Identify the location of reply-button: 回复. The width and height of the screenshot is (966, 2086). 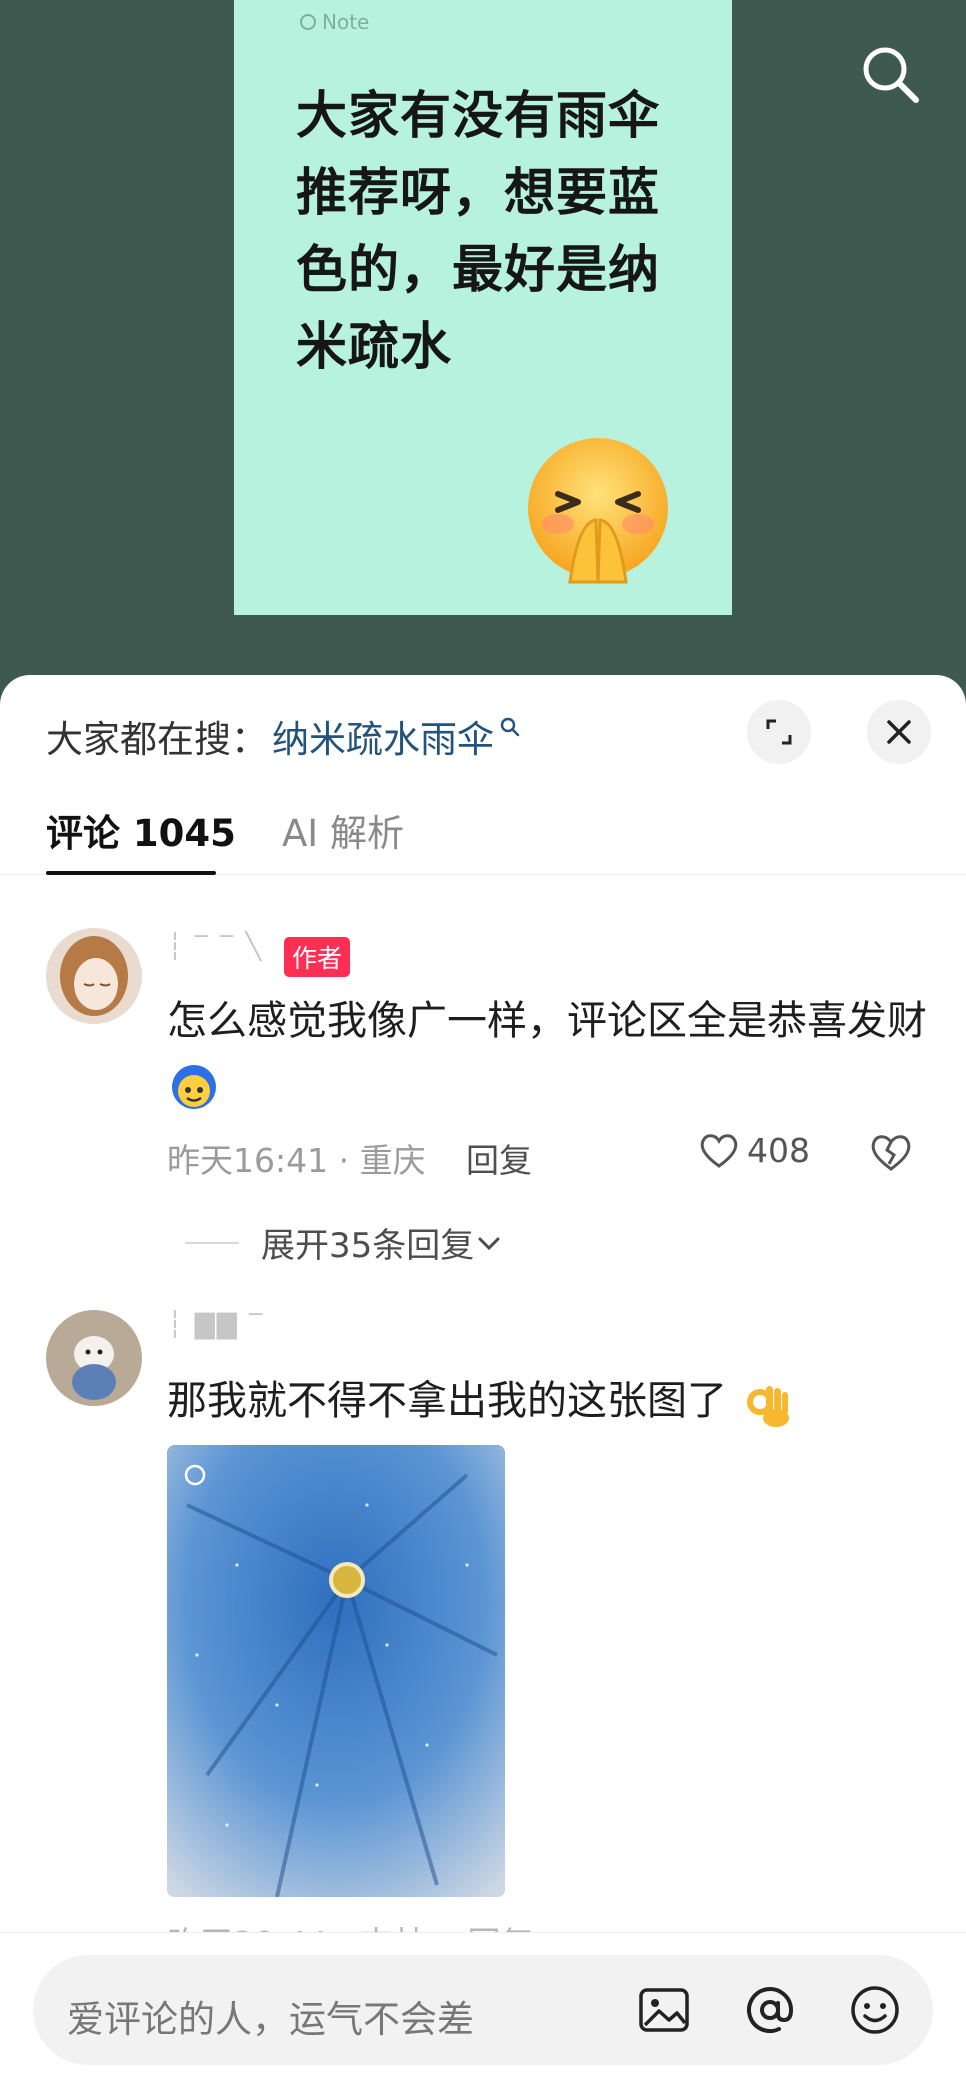
(499, 1158).